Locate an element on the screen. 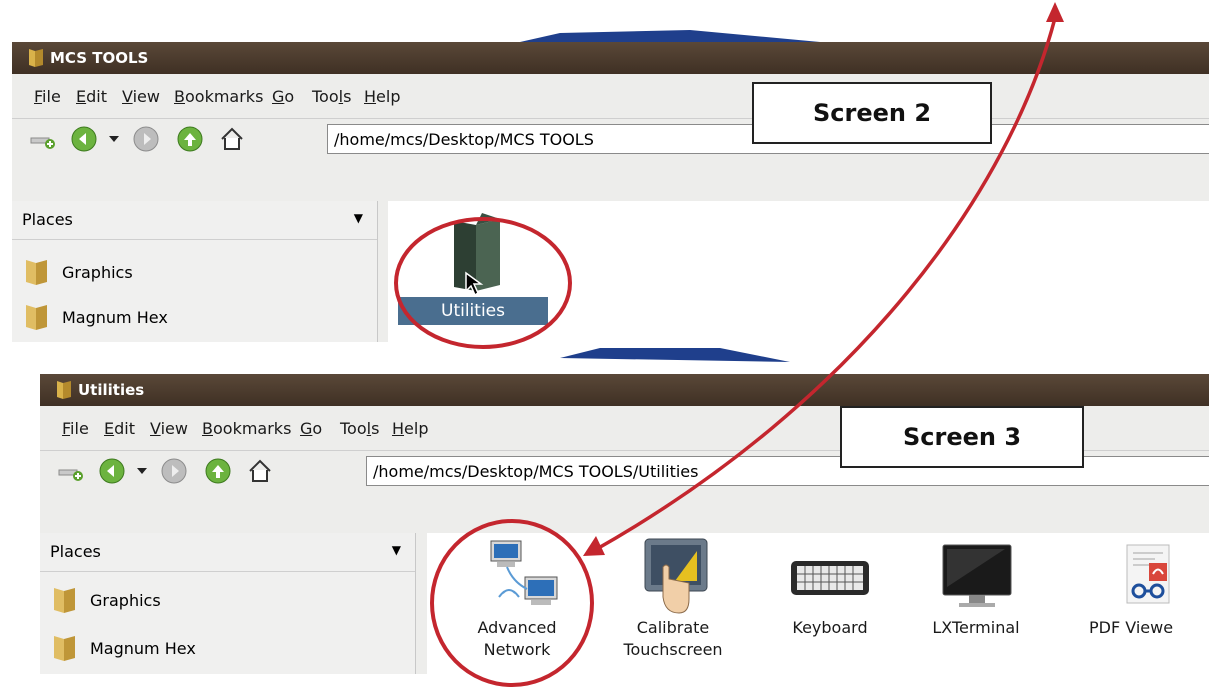 Image resolution: width=1209 pixels, height=690 pixels. app-advanced-network: Advanced Network is located at coordinates (517, 603).